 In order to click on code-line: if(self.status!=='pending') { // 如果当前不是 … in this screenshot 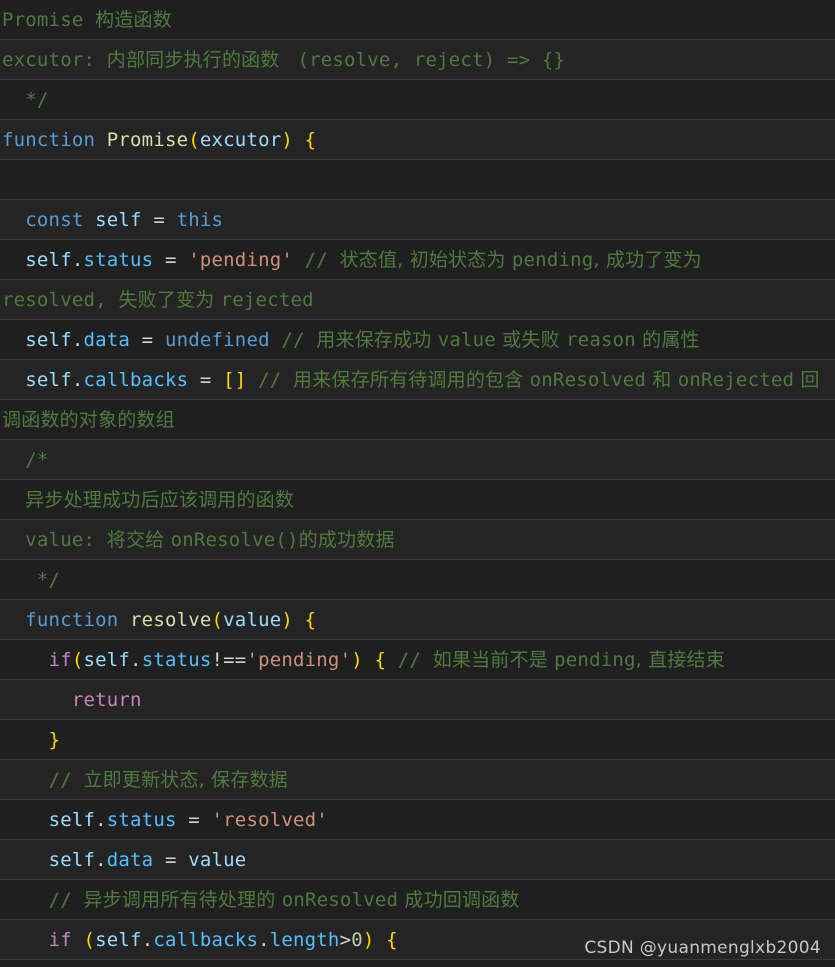, I will do `click(417, 660)`.